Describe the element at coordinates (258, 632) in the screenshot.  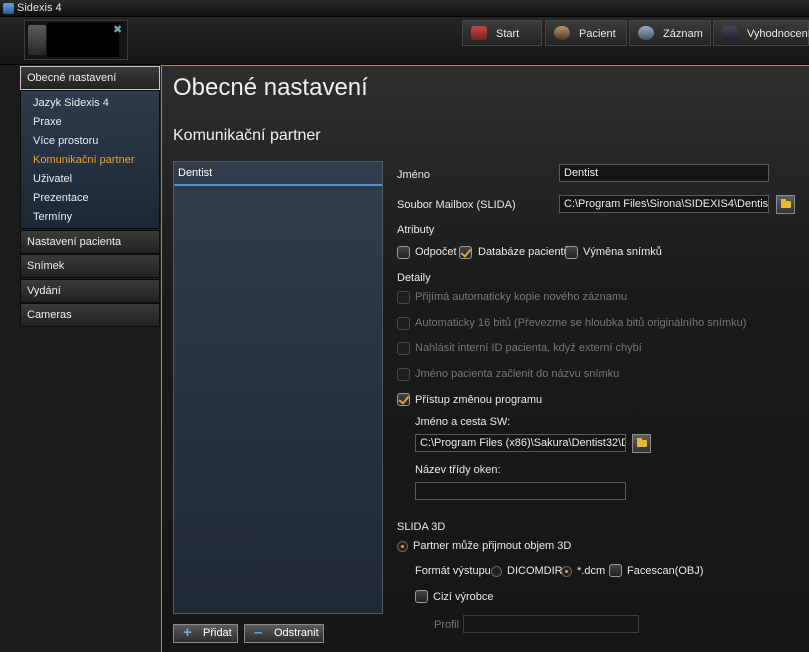
I see `minus-icon: –` at that location.